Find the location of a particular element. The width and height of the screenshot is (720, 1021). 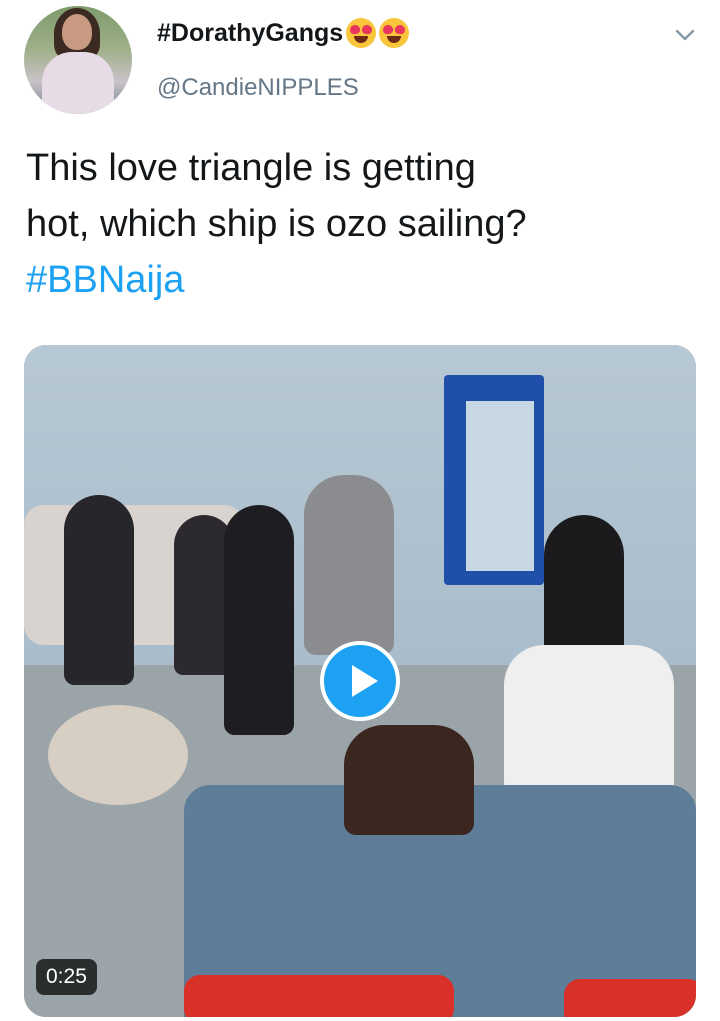

hashtag-link: #BBNaija is located at coordinates (356, 280).